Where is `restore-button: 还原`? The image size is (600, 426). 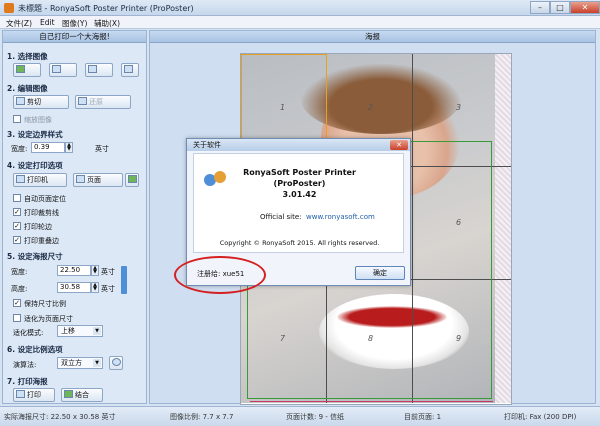 restore-button: 还原 is located at coordinates (103, 102).